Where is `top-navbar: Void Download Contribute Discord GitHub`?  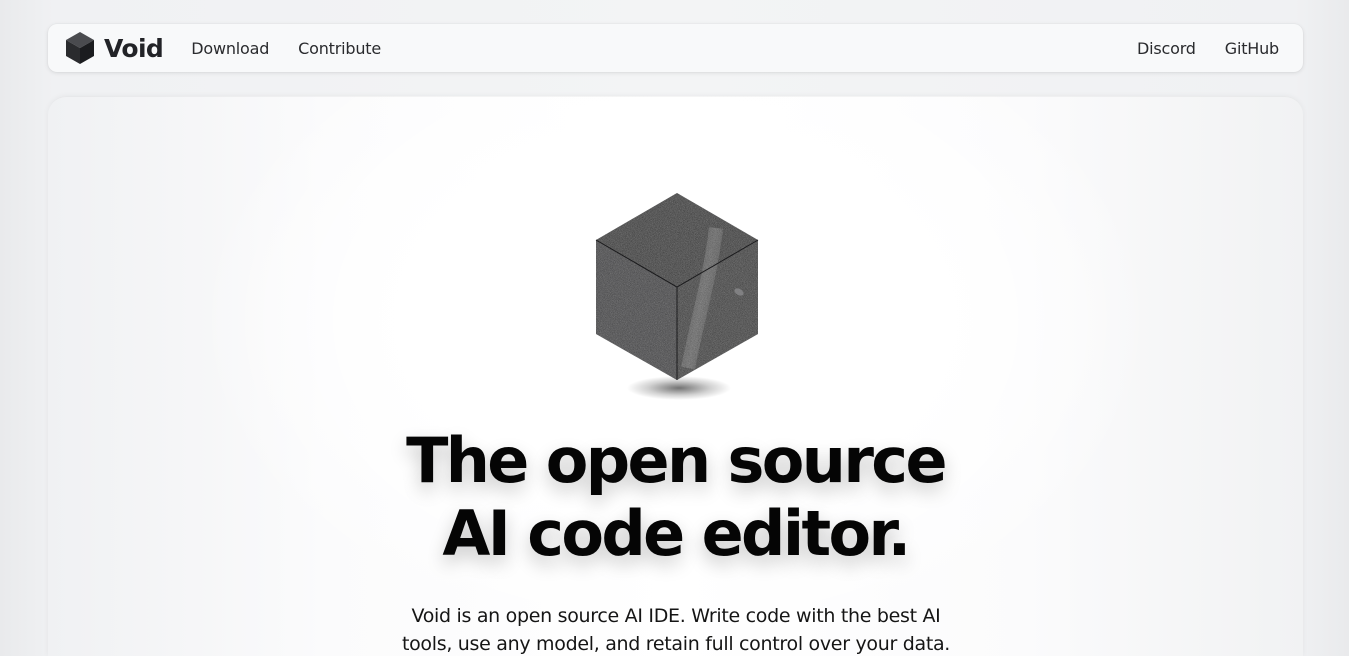 top-navbar: Void Download Contribute Discord GitHub is located at coordinates (675, 48).